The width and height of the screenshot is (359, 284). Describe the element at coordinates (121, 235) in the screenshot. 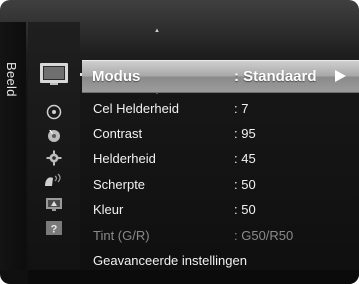

I see `menu-item-label: Tint (G/R)` at that location.